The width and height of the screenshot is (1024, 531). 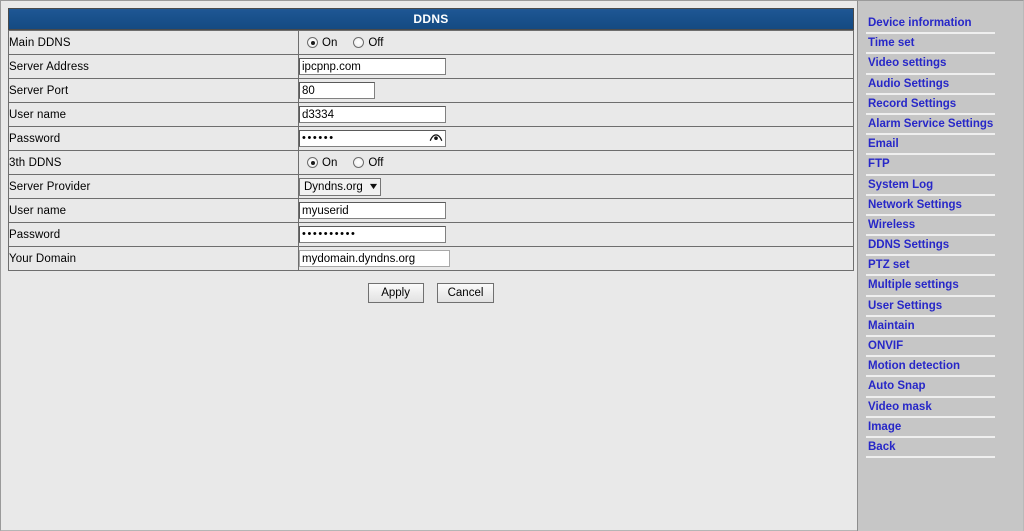 I want to click on sidebar-item-email: Email, so click(x=940, y=146).